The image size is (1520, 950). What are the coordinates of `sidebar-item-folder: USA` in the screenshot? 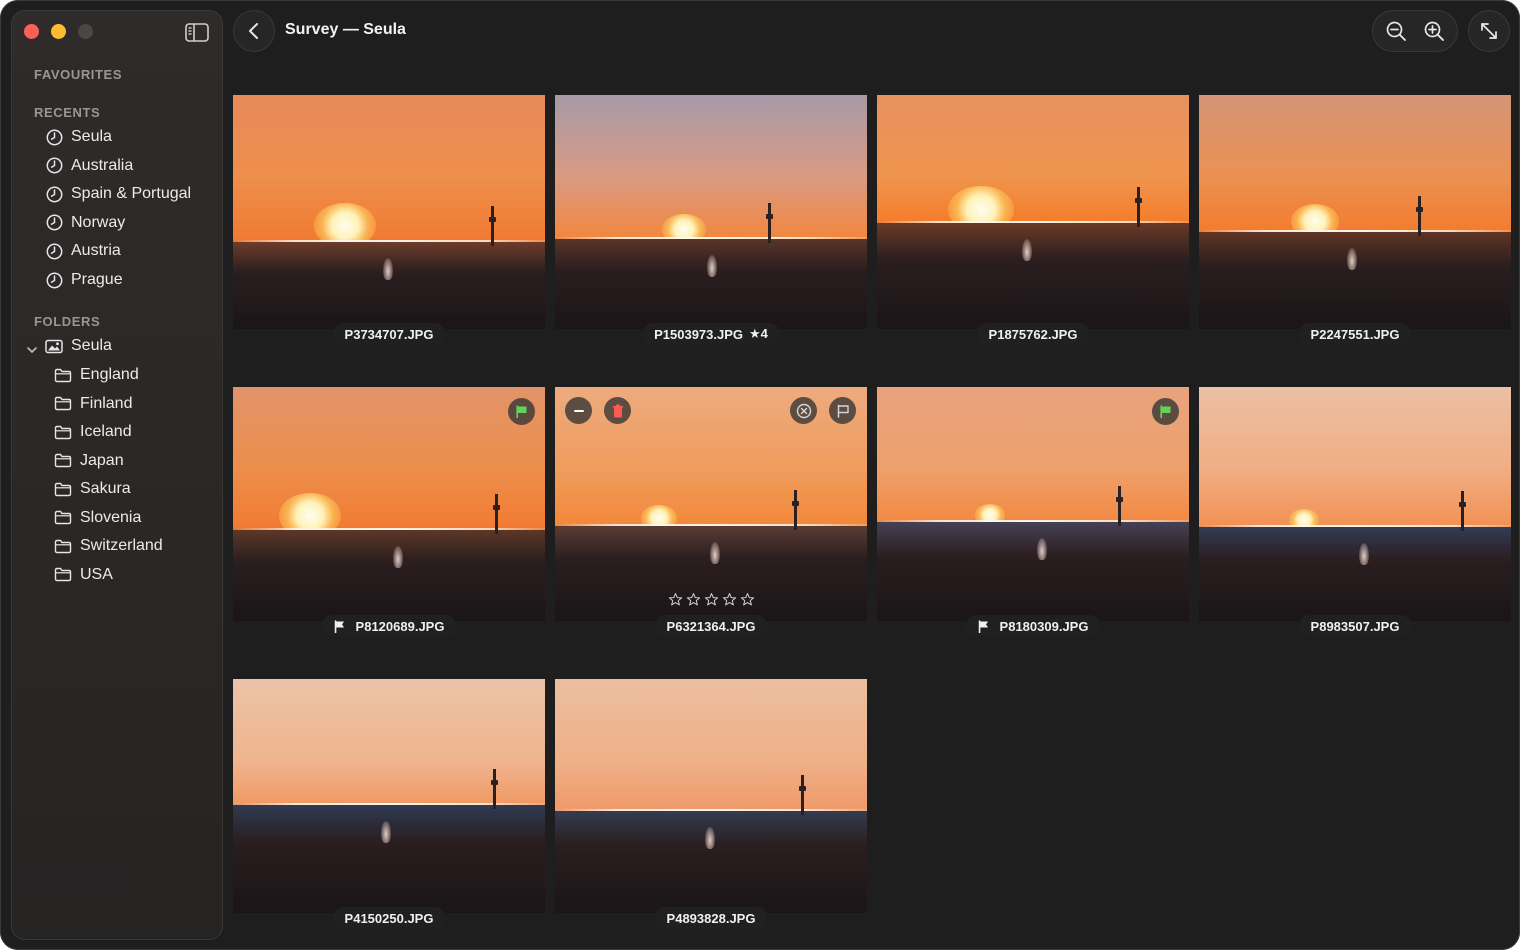 It's located at (83, 575).